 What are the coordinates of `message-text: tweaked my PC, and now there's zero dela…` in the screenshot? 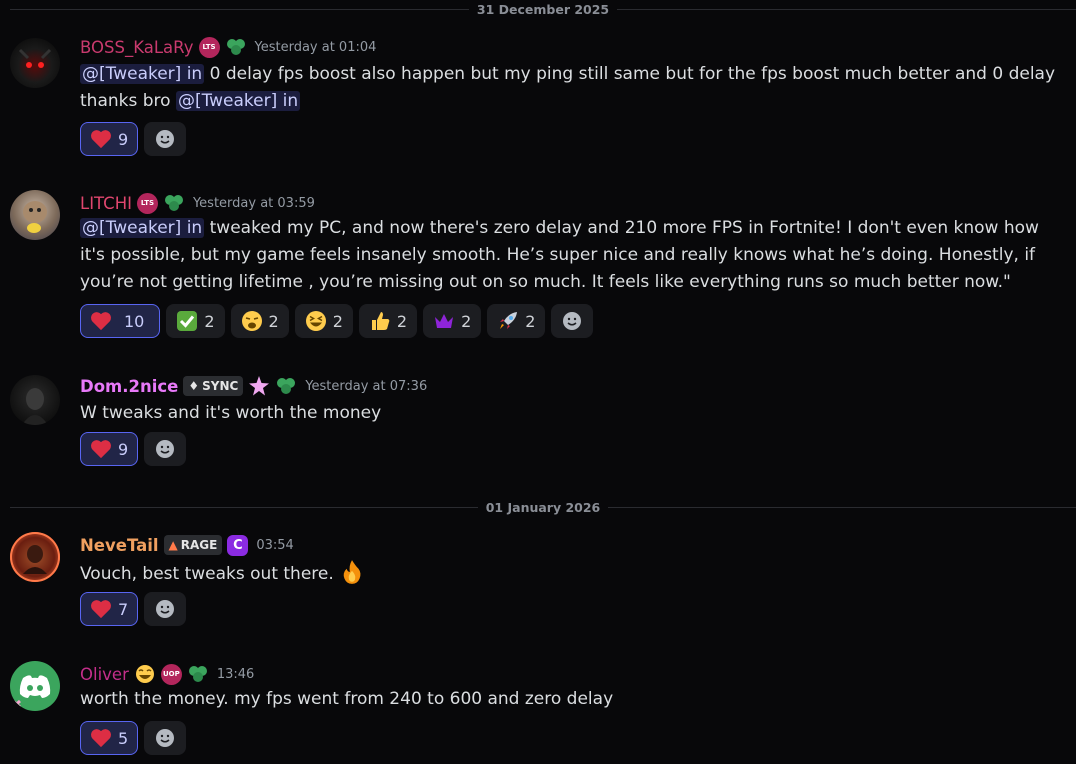 It's located at (559, 255).